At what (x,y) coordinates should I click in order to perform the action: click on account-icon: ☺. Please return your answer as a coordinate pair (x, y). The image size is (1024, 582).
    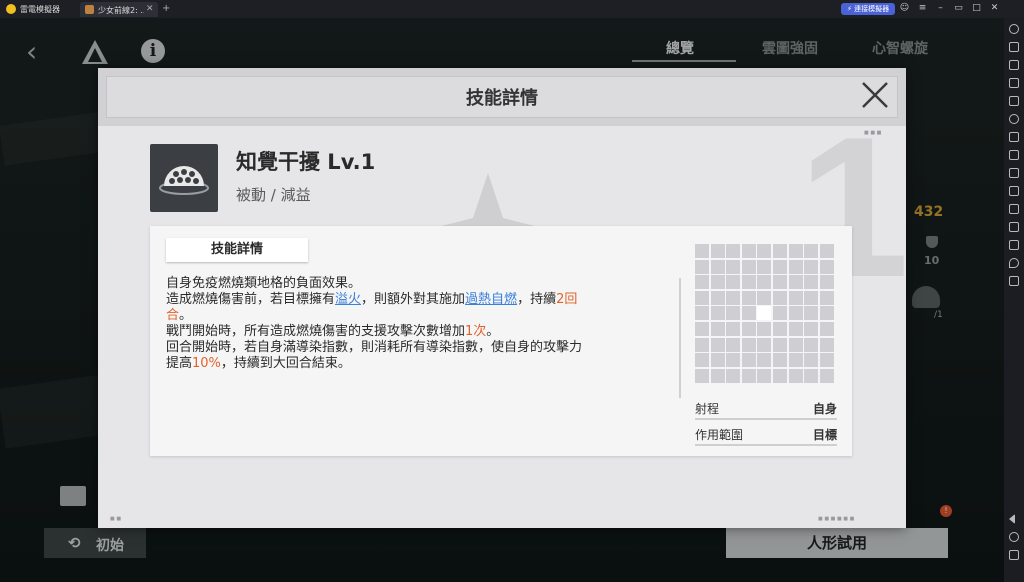
    Looking at the image, I should click on (904, 8).